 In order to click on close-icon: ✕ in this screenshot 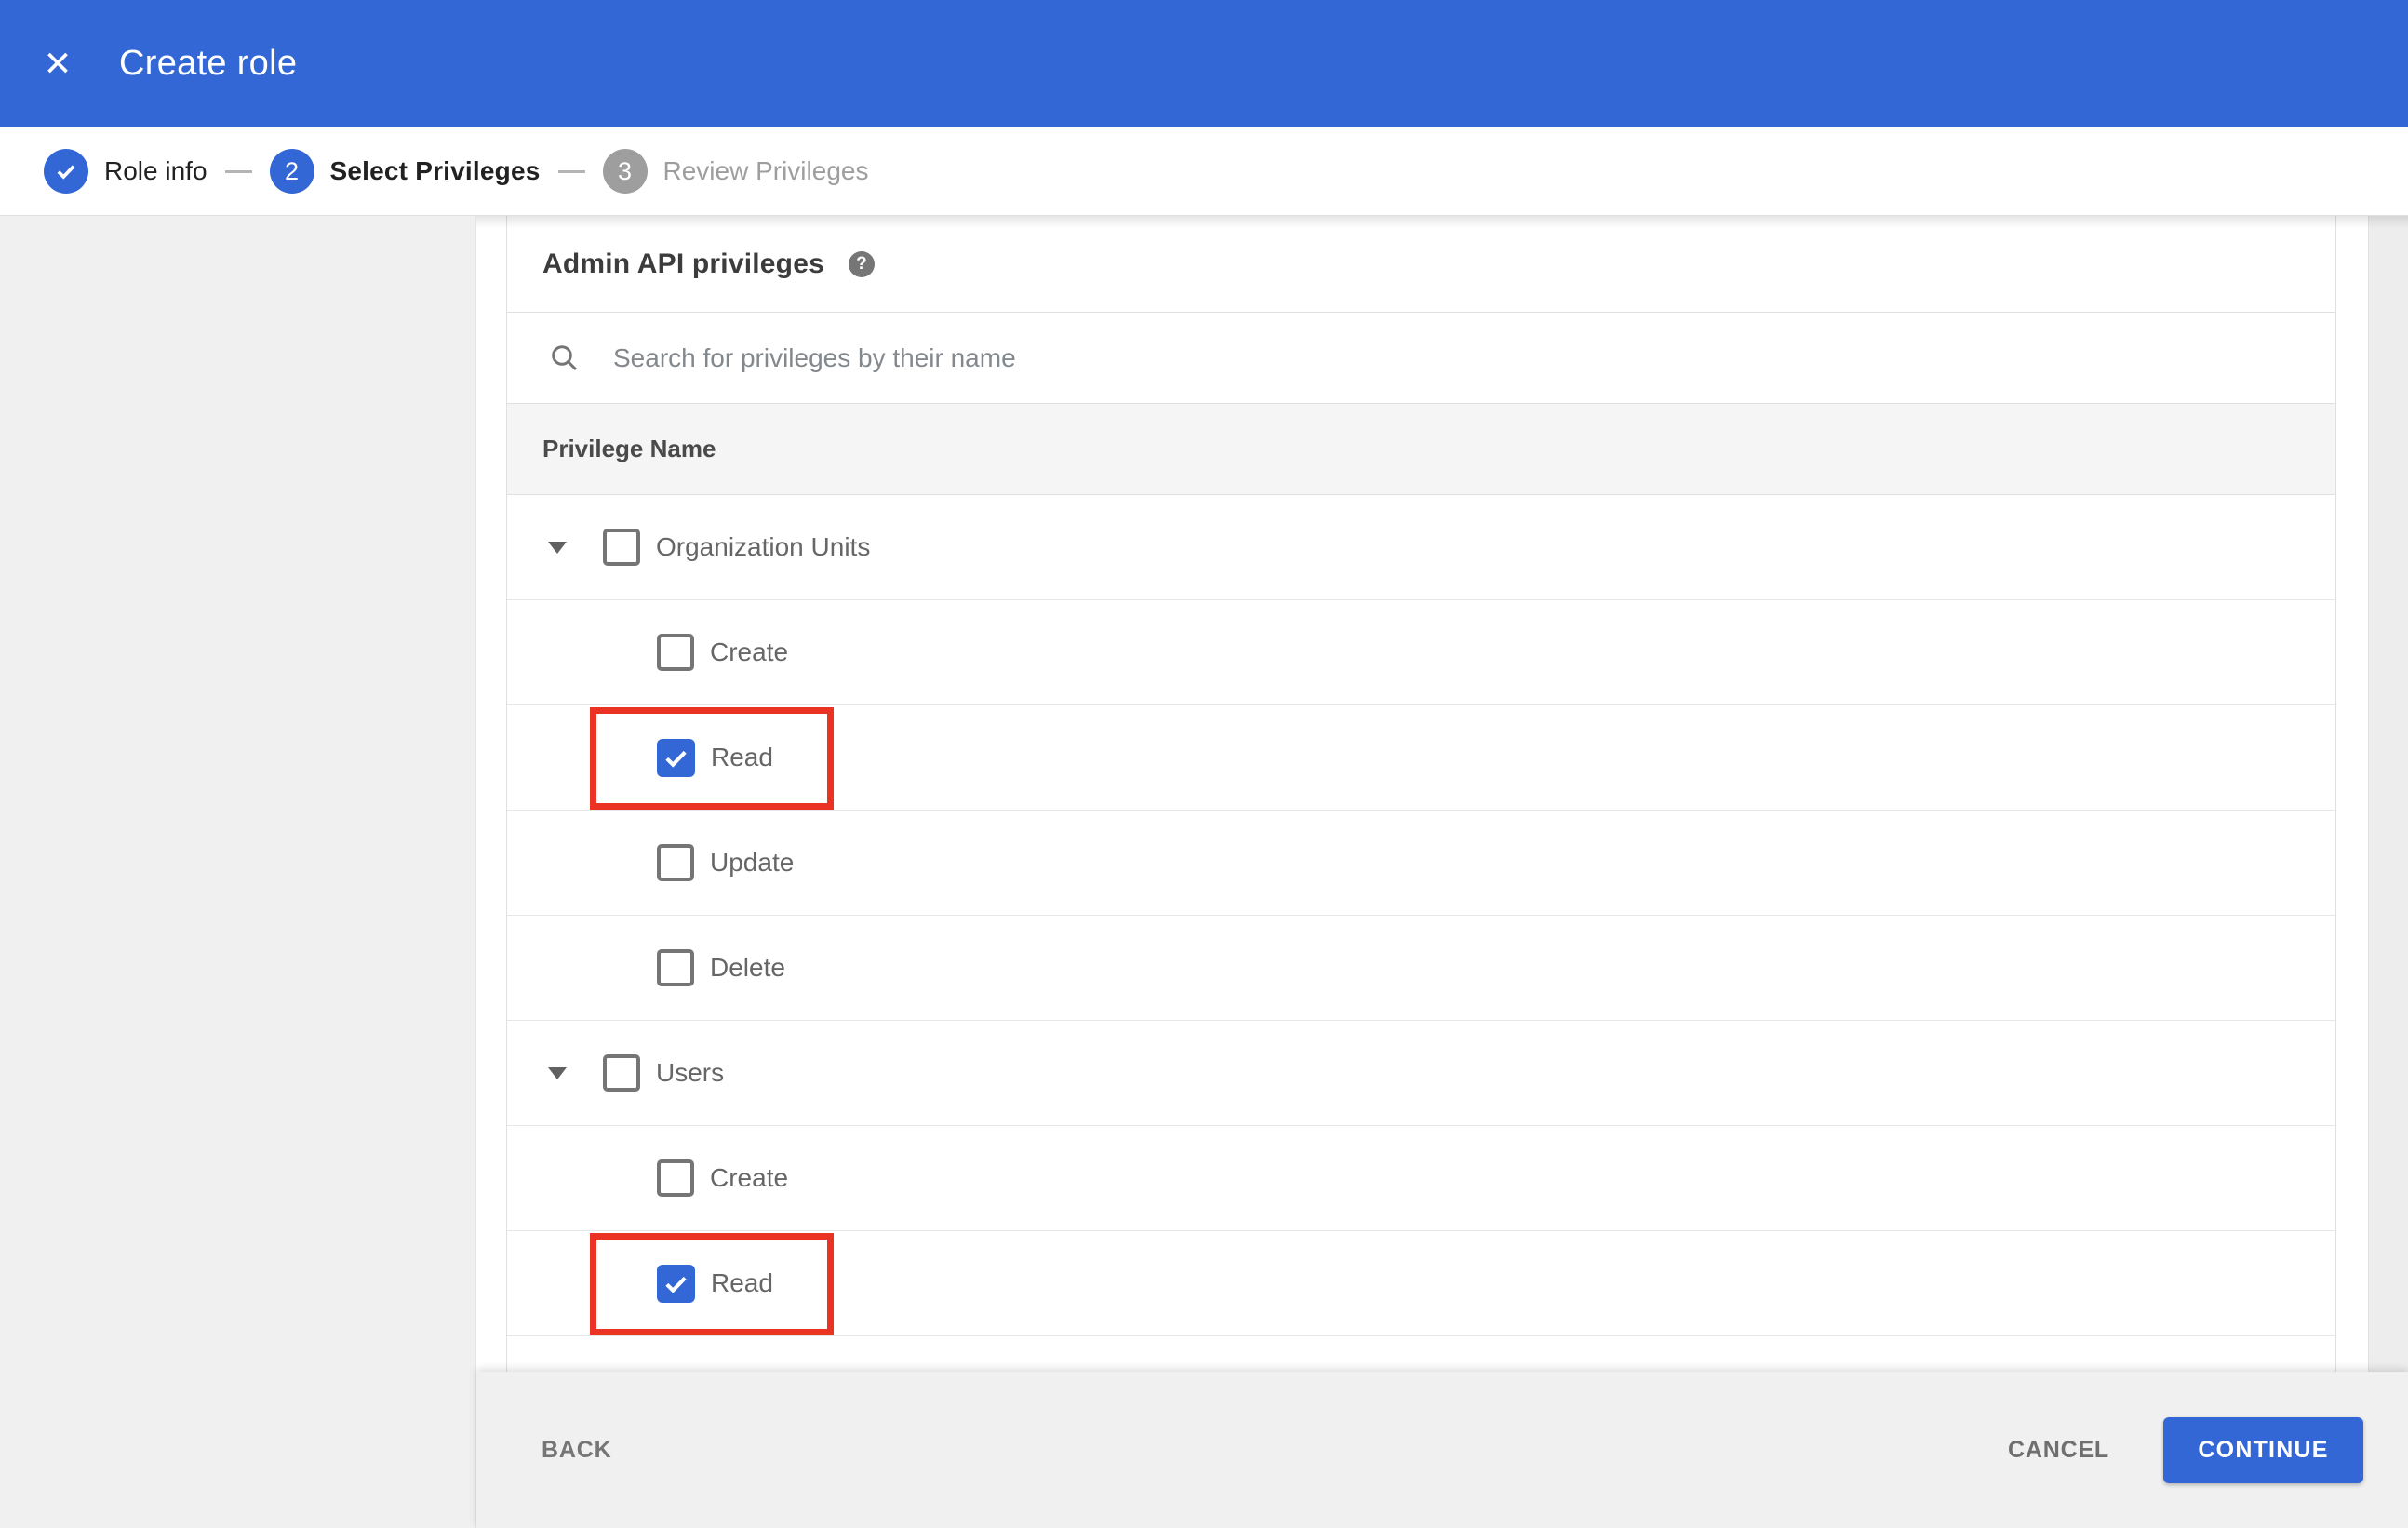, I will do `click(58, 64)`.